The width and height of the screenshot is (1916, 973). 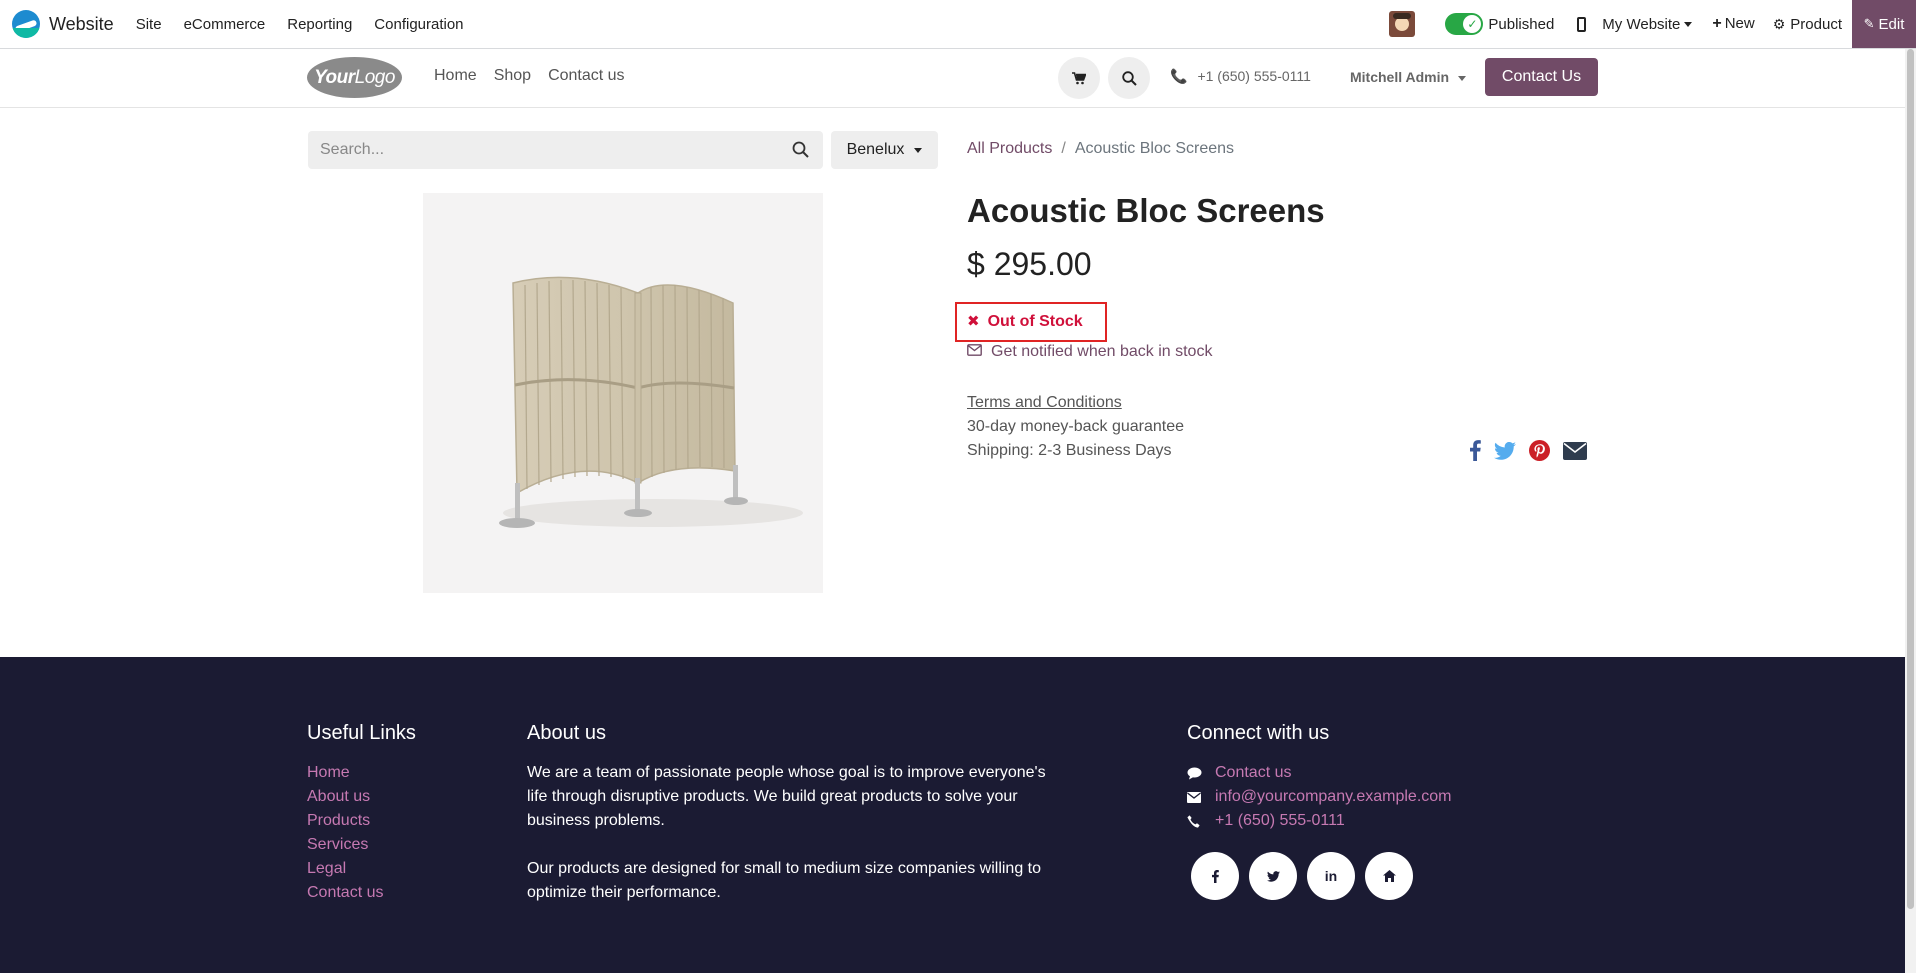 What do you see at coordinates (455, 76) in the screenshot?
I see `nav-home: Home` at bounding box center [455, 76].